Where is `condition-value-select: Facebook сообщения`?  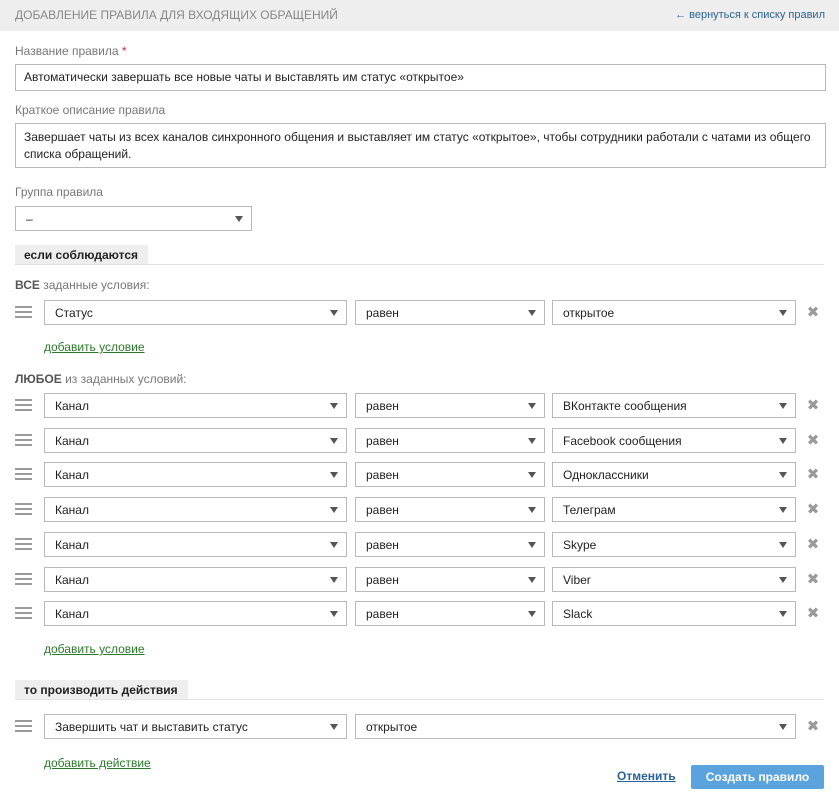 condition-value-select: Facebook сообщения is located at coordinates (674, 440).